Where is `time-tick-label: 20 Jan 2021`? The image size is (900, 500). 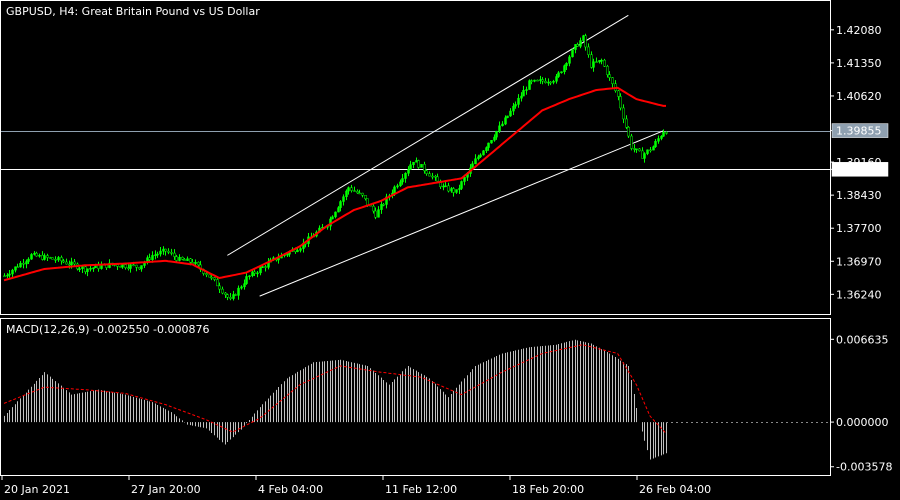
time-tick-label: 20 Jan 2021 is located at coordinates (37, 489).